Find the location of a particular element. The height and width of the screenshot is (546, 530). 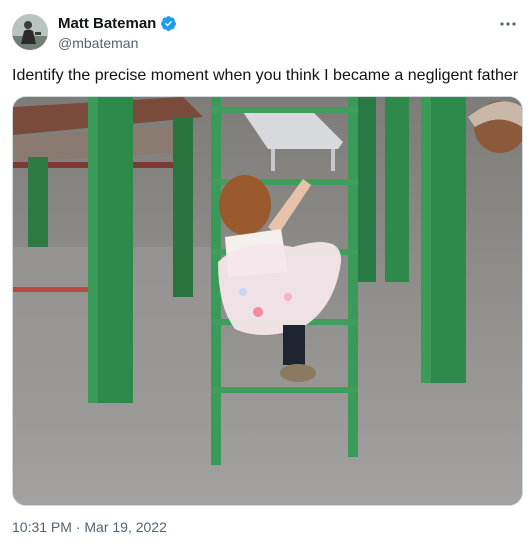

author-display-name: Matt Bateman is located at coordinates (107, 23).